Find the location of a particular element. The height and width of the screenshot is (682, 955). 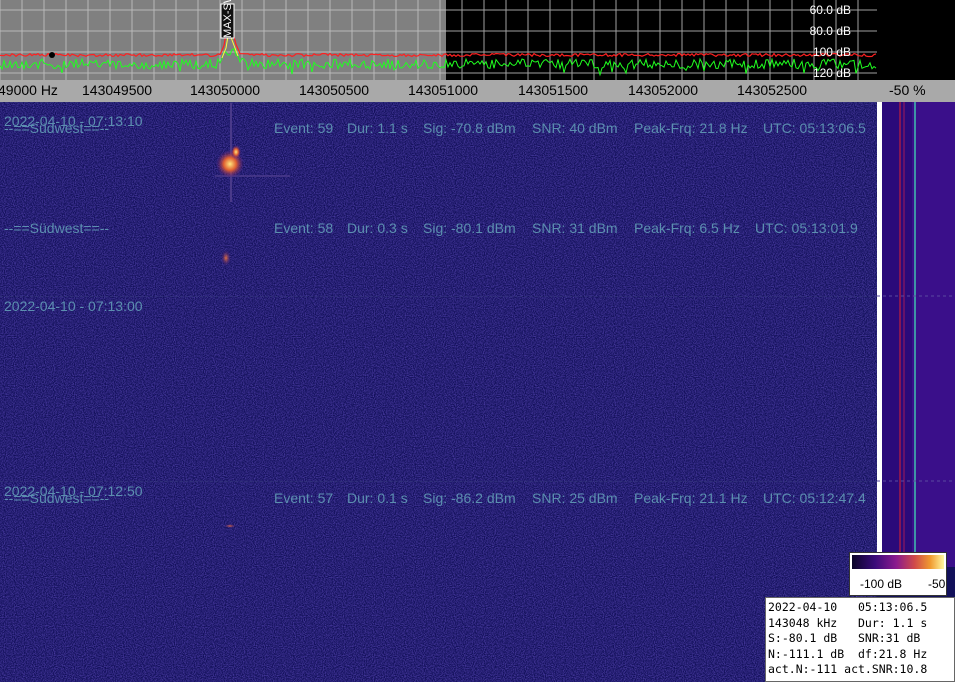

row-sig: Sig: -70.8 dBm is located at coordinates (469, 128).